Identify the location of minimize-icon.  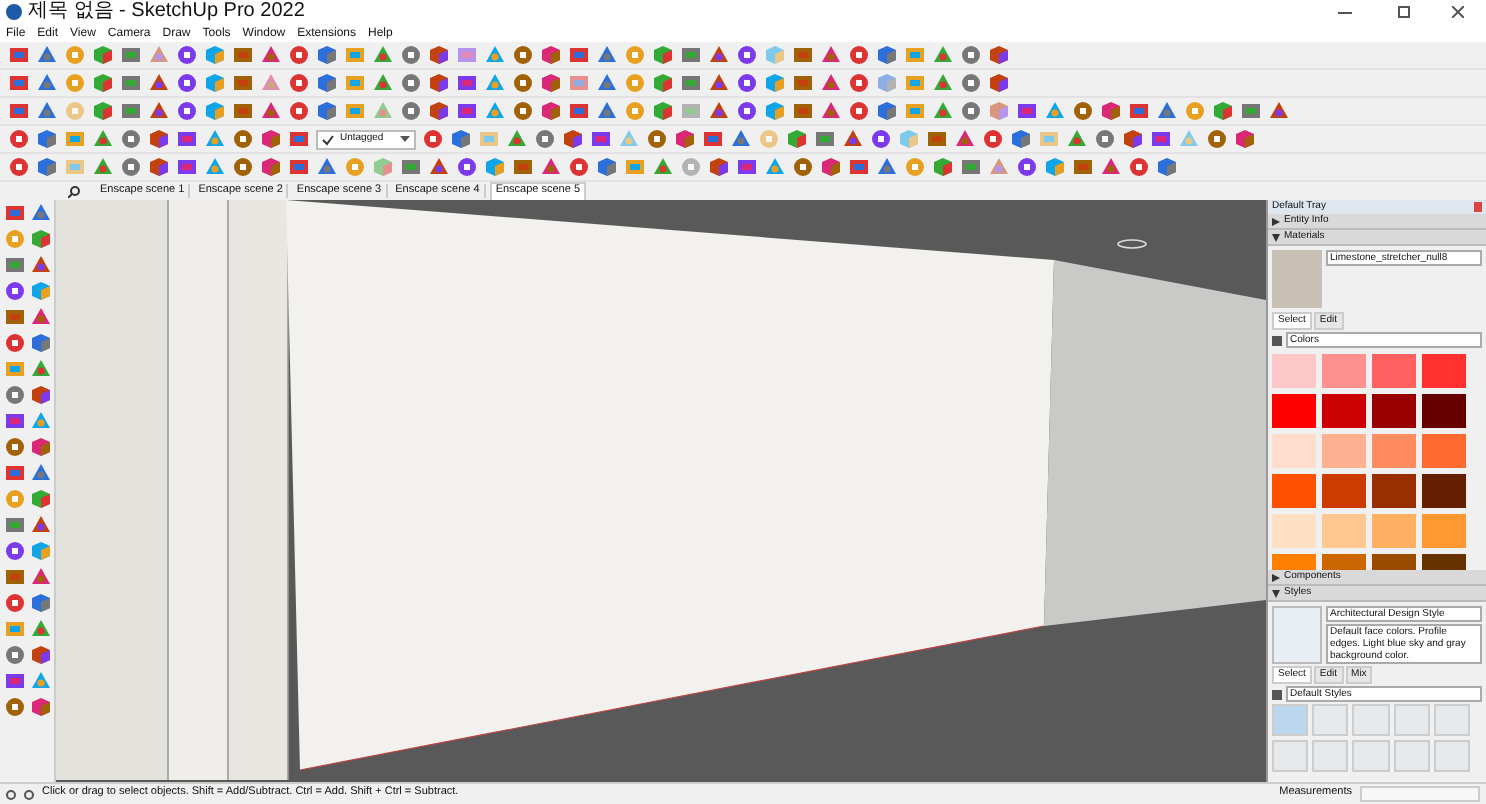
(1345, 12).